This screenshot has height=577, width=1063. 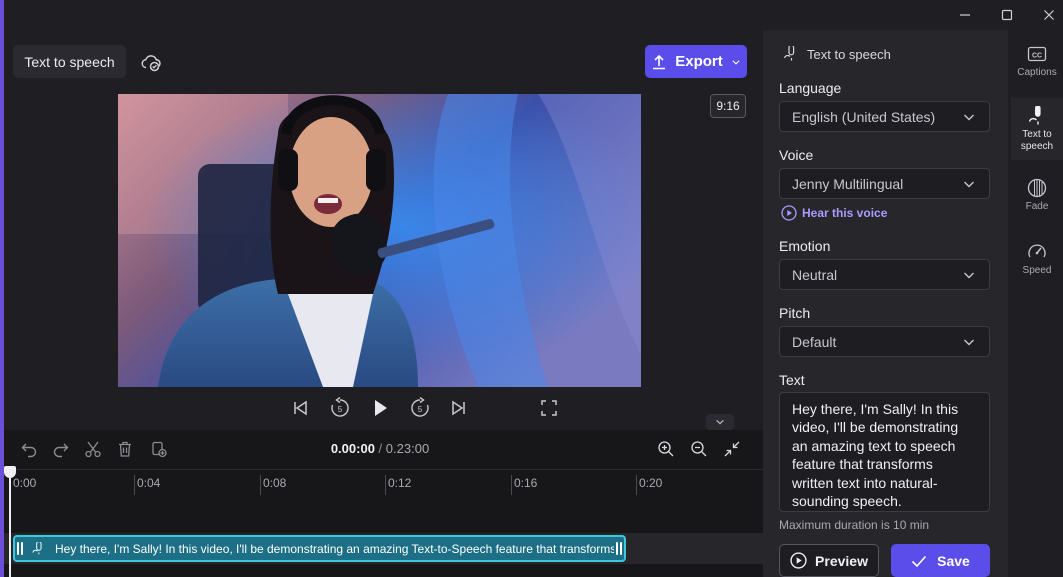 I want to click on checkmark-icon, so click(x=919, y=561).